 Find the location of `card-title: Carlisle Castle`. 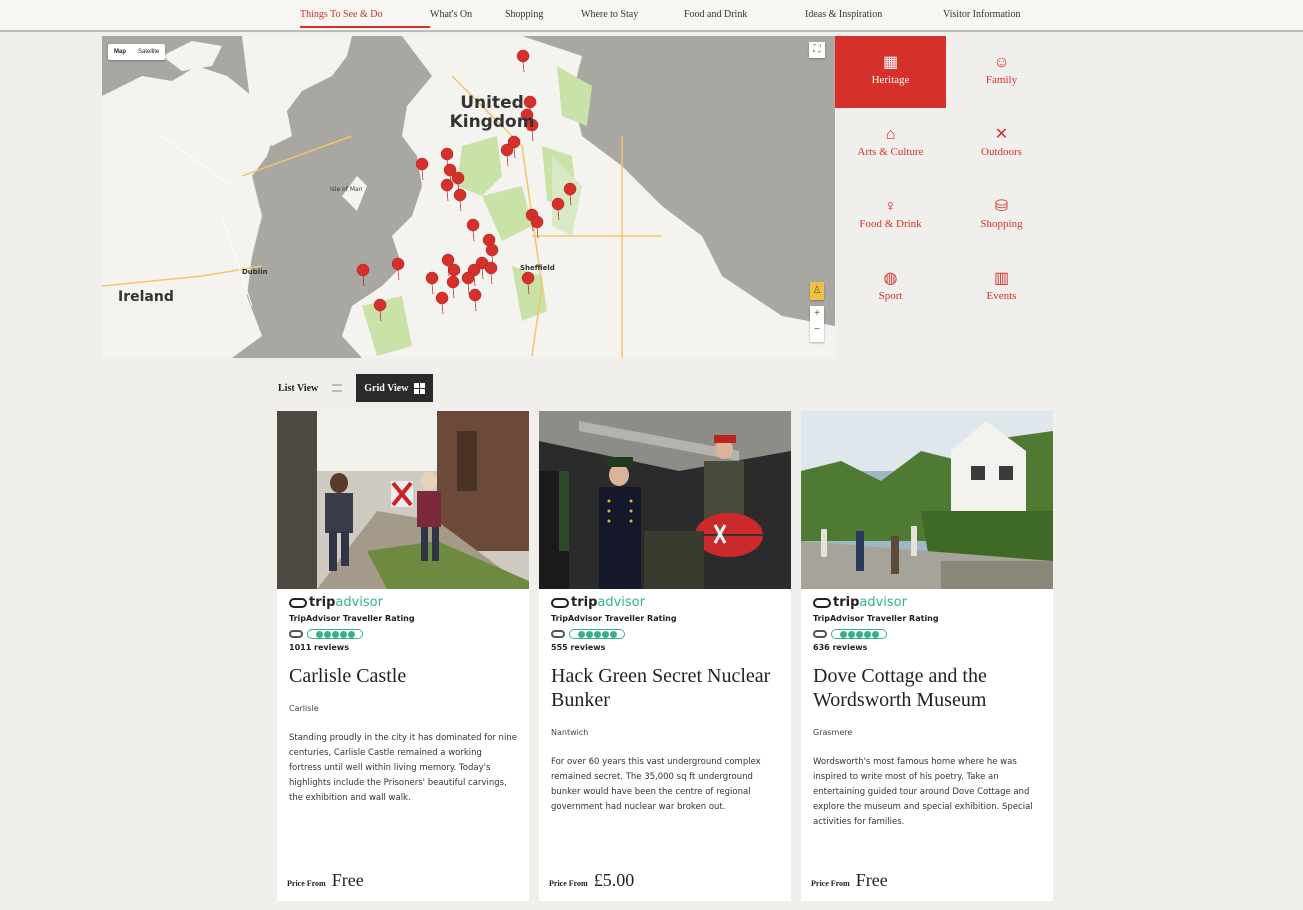

card-title: Carlisle Castle is located at coordinates (403, 676).